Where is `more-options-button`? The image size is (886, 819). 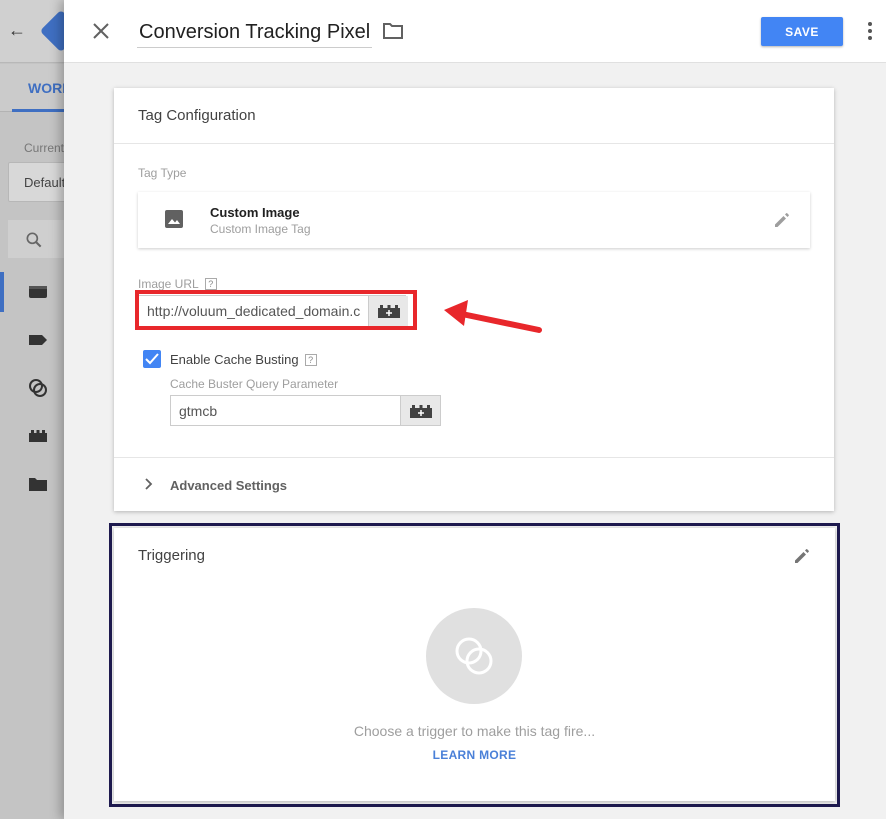 more-options-button is located at coordinates (870, 32).